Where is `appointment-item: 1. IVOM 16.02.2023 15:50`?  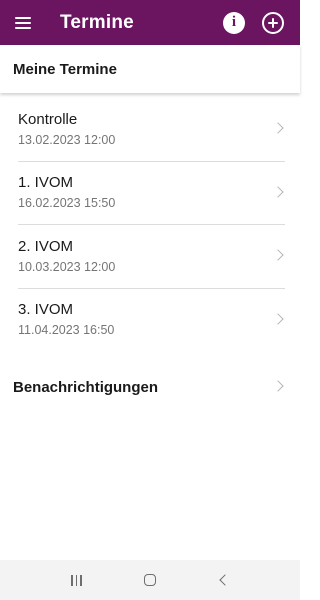 appointment-item: 1. IVOM 16.02.2023 15:50 is located at coordinates (150, 193).